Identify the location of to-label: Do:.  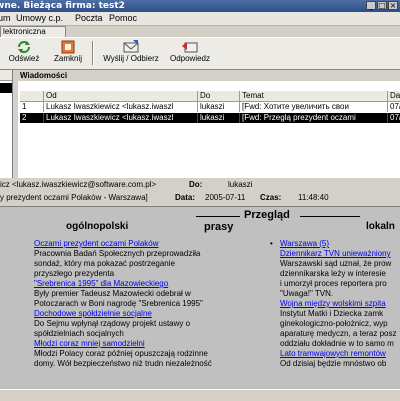
(196, 184).